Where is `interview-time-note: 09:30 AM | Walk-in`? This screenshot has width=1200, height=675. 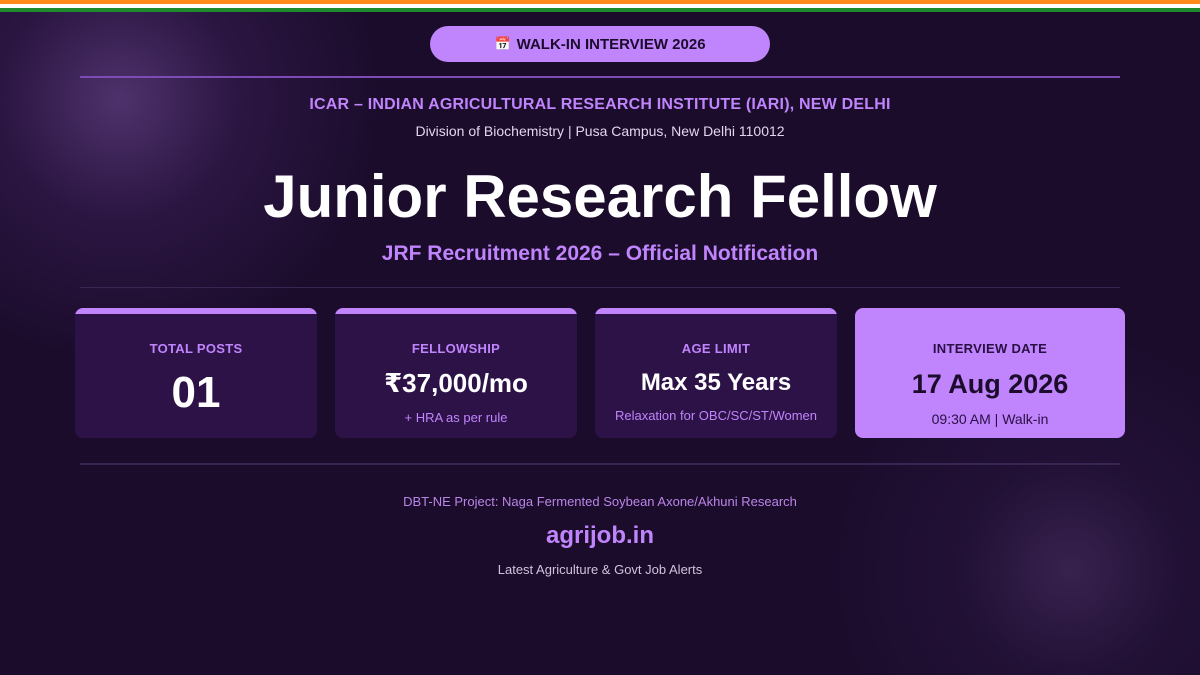 interview-time-note: 09:30 AM | Walk-in is located at coordinates (990, 419).